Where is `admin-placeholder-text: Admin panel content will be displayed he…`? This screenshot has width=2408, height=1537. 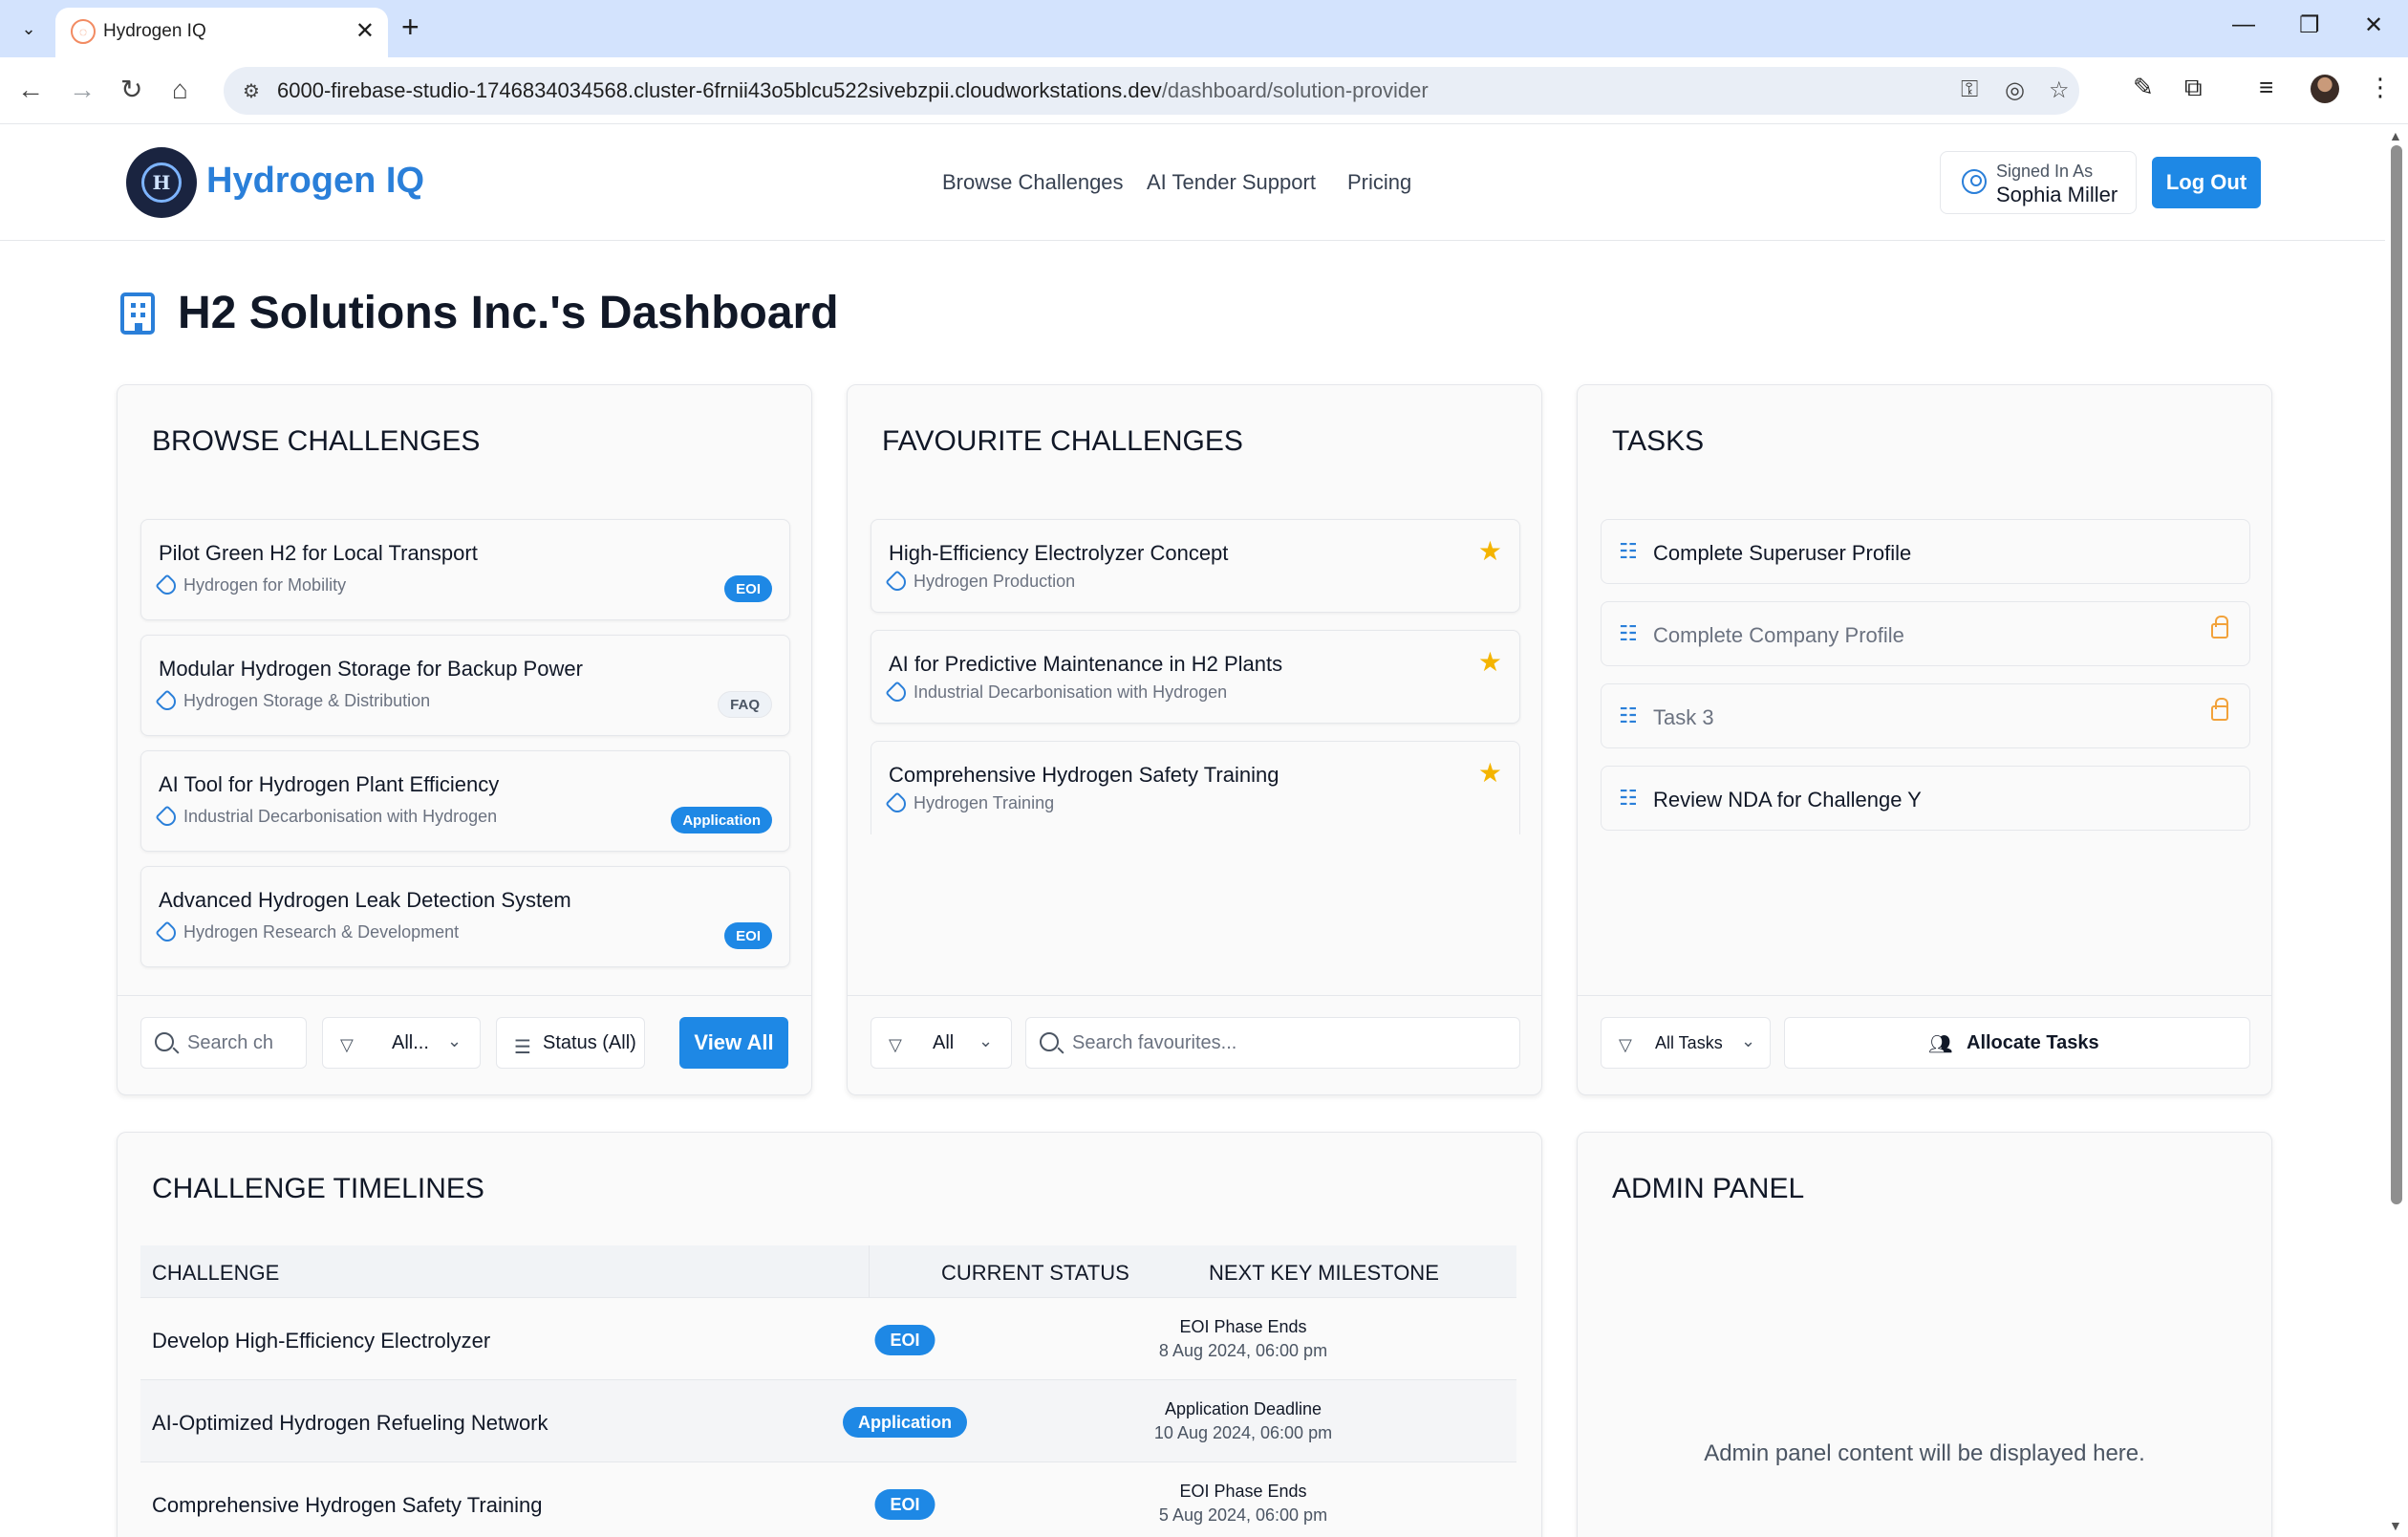
admin-placeholder-text: Admin panel content will be displayed he… is located at coordinates (1925, 1453).